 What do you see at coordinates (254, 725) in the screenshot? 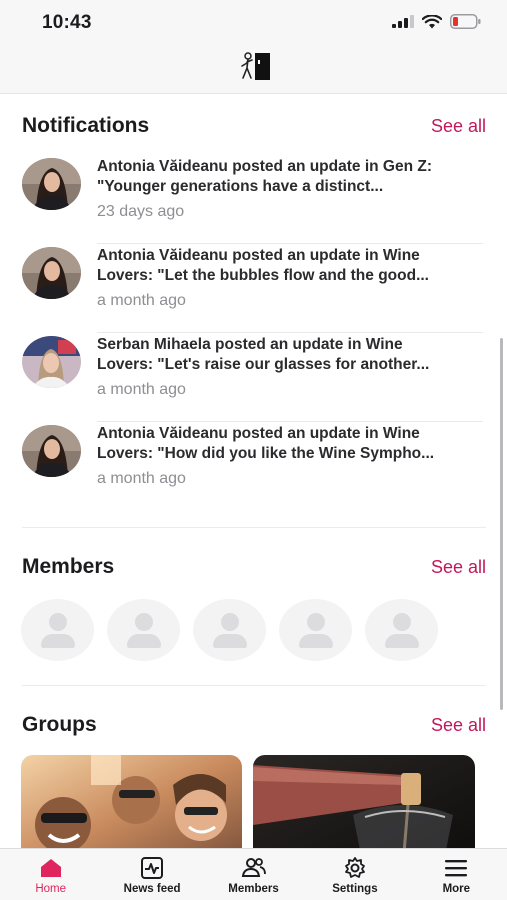
I see `groups-header: Groups See all` at bounding box center [254, 725].